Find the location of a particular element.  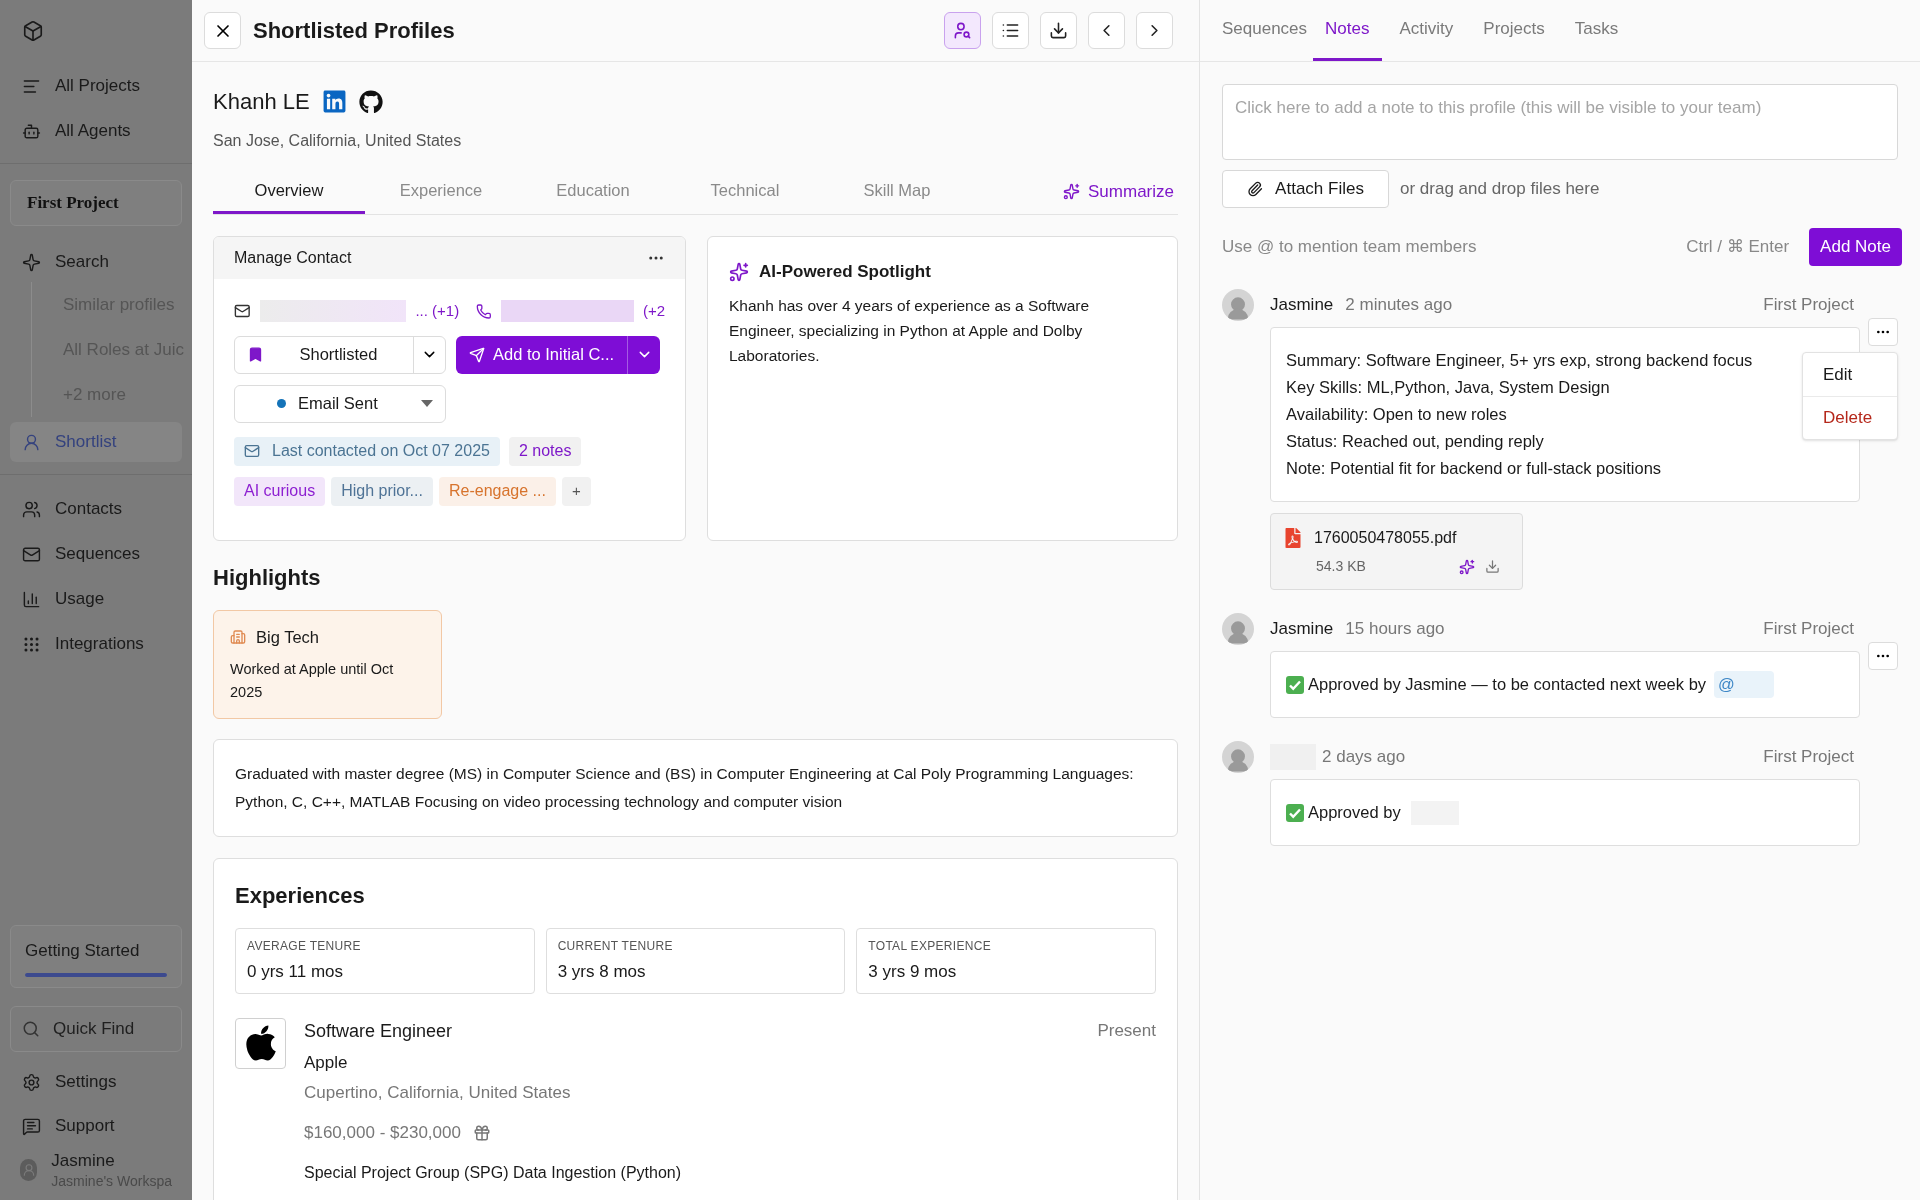

file-name: 1760050478055.pdf is located at coordinates (1385, 538).